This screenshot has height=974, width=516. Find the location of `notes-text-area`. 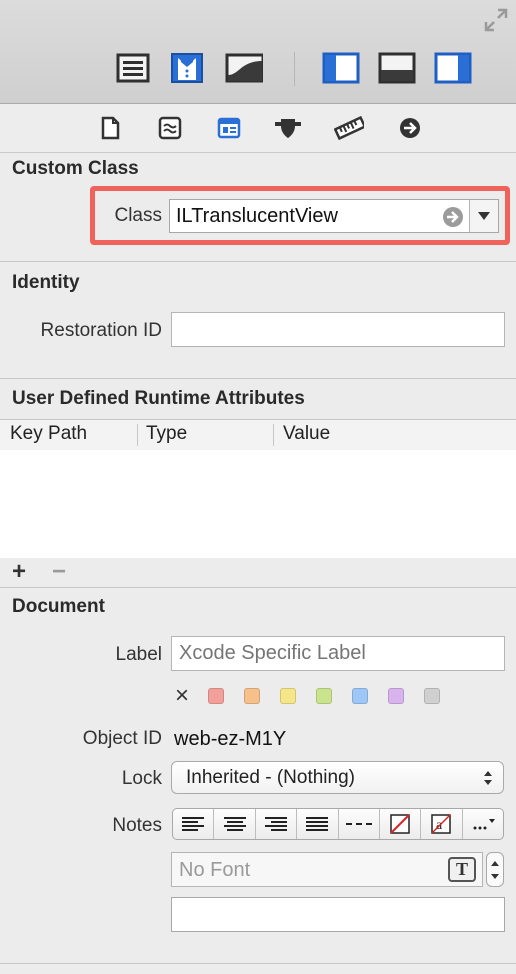

notes-text-area is located at coordinates (338, 914).